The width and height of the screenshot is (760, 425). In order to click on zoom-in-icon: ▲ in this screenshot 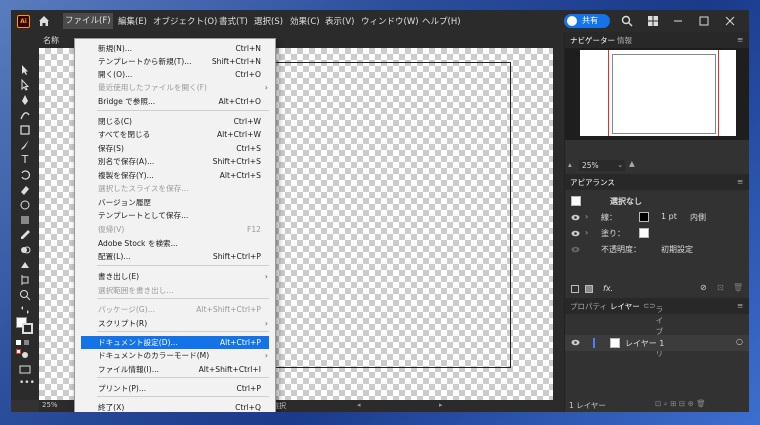, I will do `click(632, 163)`.